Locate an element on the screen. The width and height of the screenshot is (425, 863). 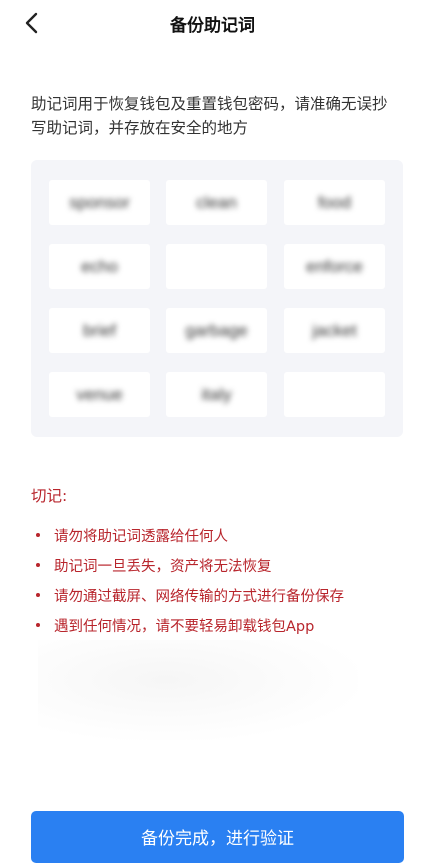
mnemonic-word: enforce is located at coordinates (334, 266).